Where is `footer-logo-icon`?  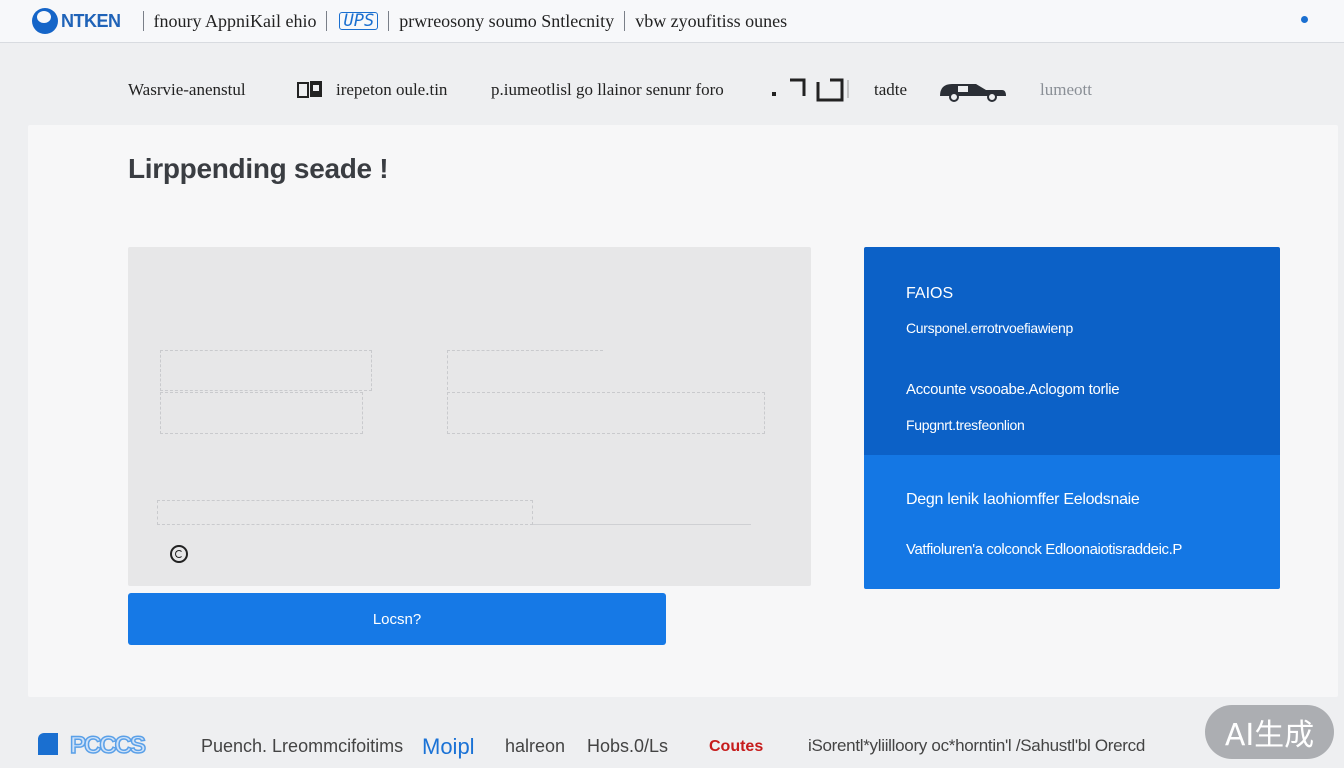 footer-logo-icon is located at coordinates (48, 744).